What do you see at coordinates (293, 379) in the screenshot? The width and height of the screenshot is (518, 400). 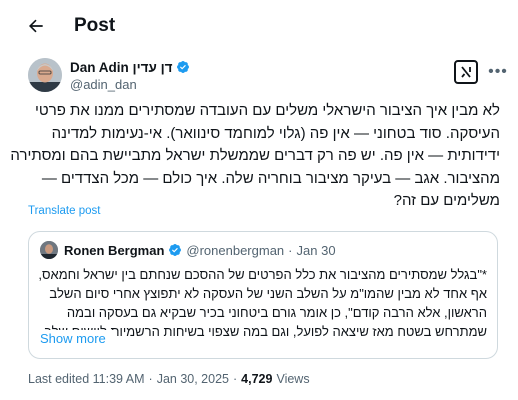 I see `views-label: Views` at bounding box center [293, 379].